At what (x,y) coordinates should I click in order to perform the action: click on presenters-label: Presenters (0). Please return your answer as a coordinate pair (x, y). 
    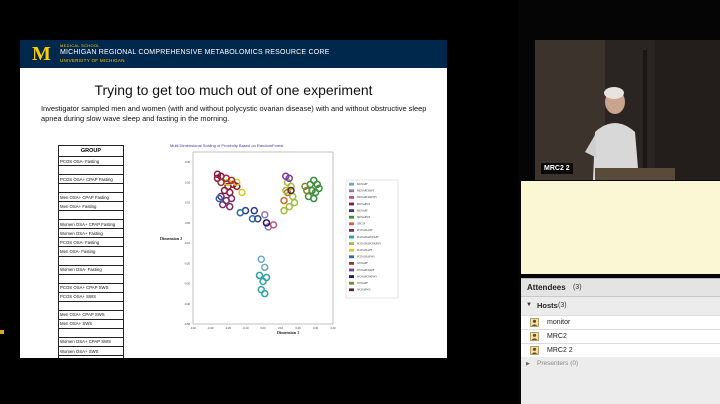
    Looking at the image, I should click on (558, 363).